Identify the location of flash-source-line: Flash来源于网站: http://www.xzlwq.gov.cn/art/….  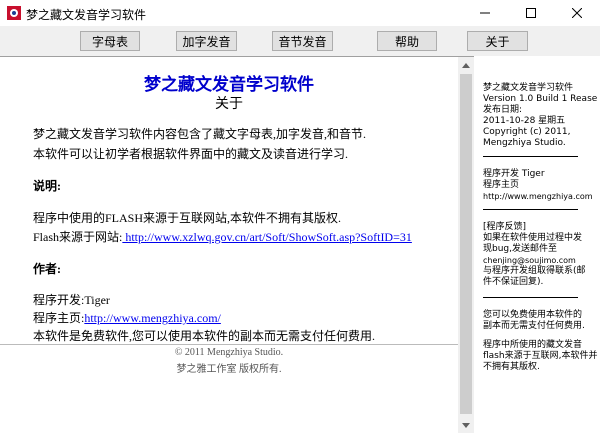
(222, 236).